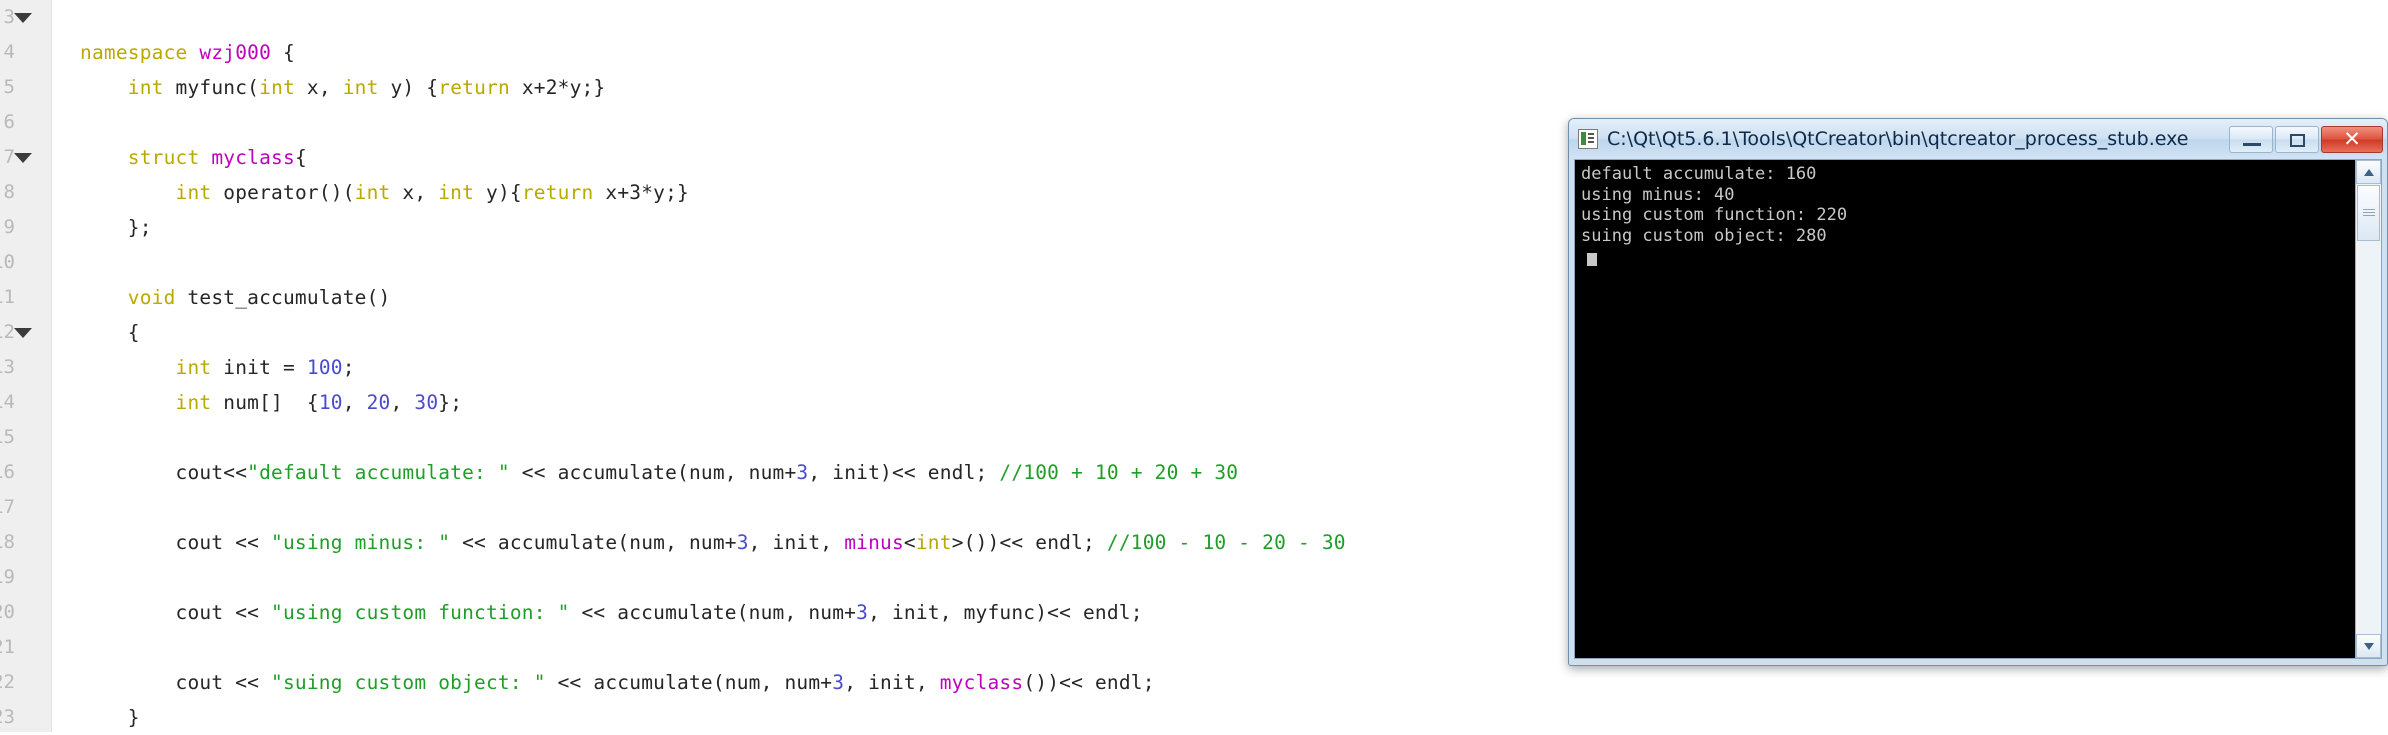 This screenshot has width=2388, height=735. Describe the element at coordinates (1704, 235) in the screenshot. I see `console-output-line: suing custom object: 280` at that location.